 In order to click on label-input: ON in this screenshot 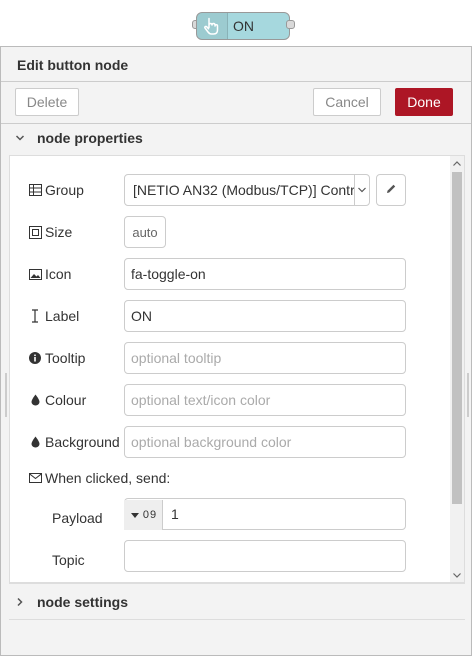, I will do `click(265, 316)`.